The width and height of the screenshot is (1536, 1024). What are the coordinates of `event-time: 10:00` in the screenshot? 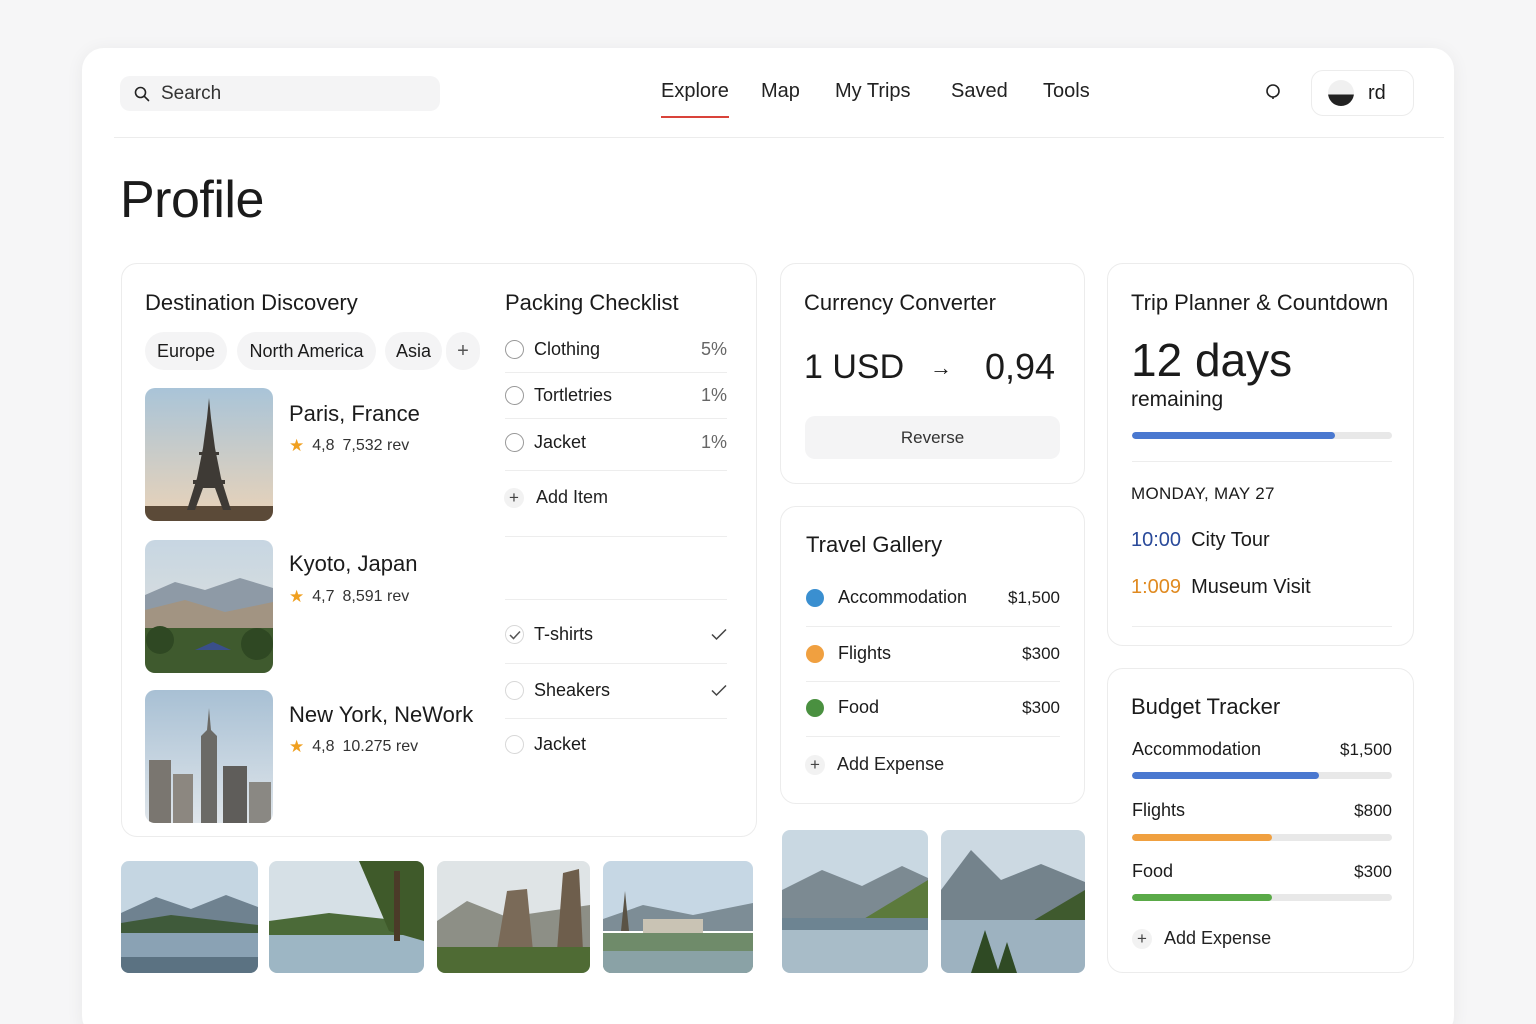 It's located at (1156, 540).